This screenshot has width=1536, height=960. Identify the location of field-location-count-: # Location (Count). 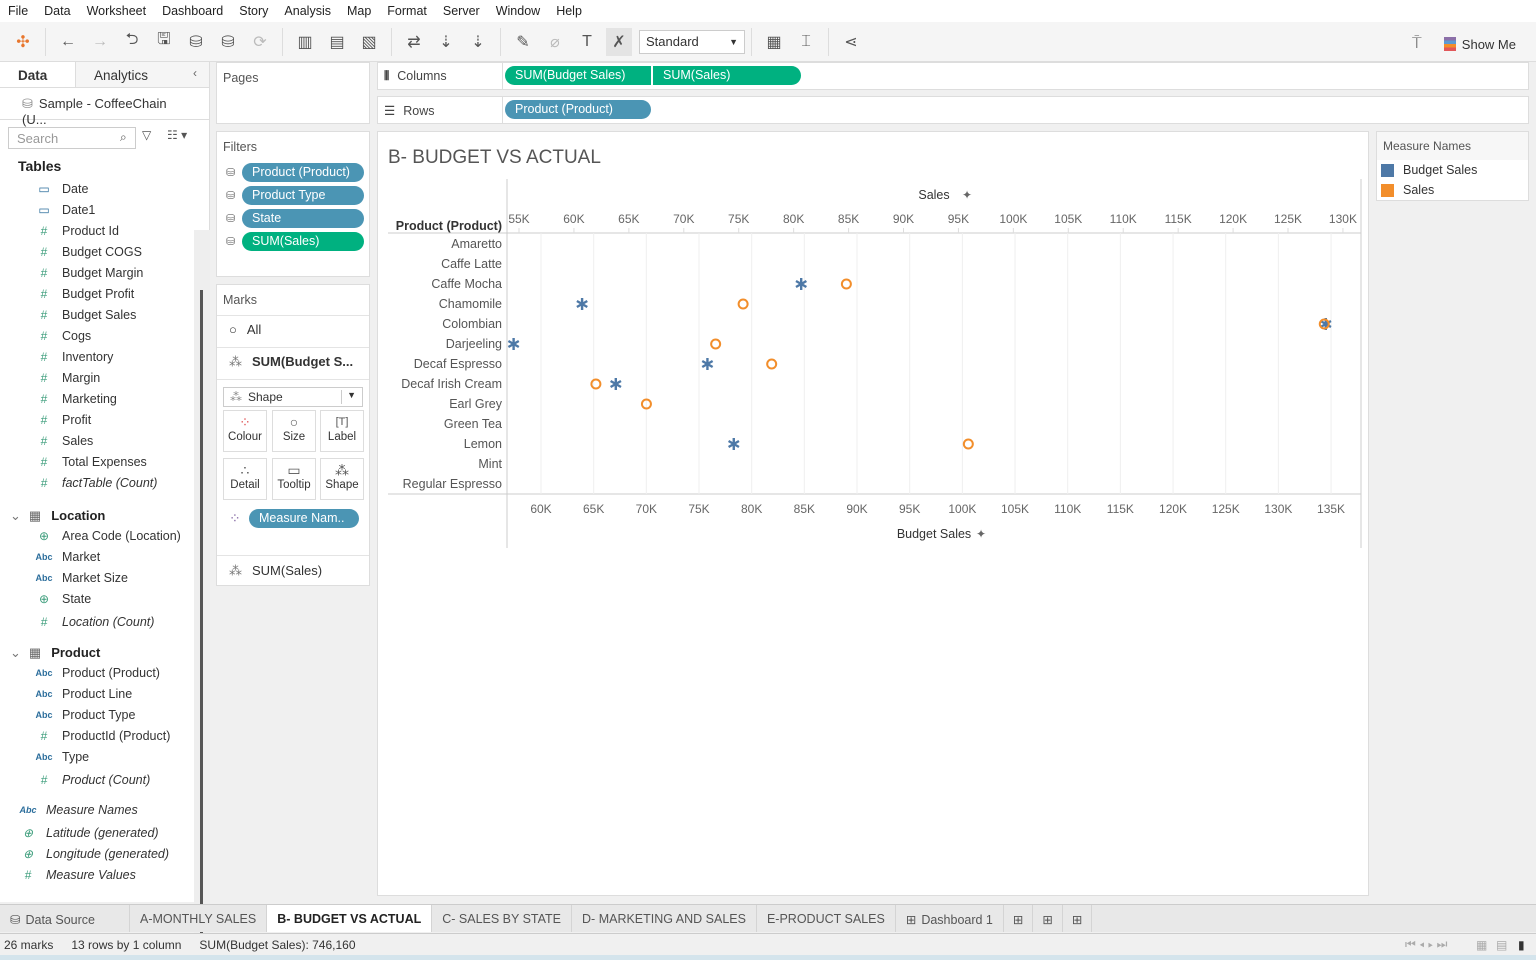
(93, 622).